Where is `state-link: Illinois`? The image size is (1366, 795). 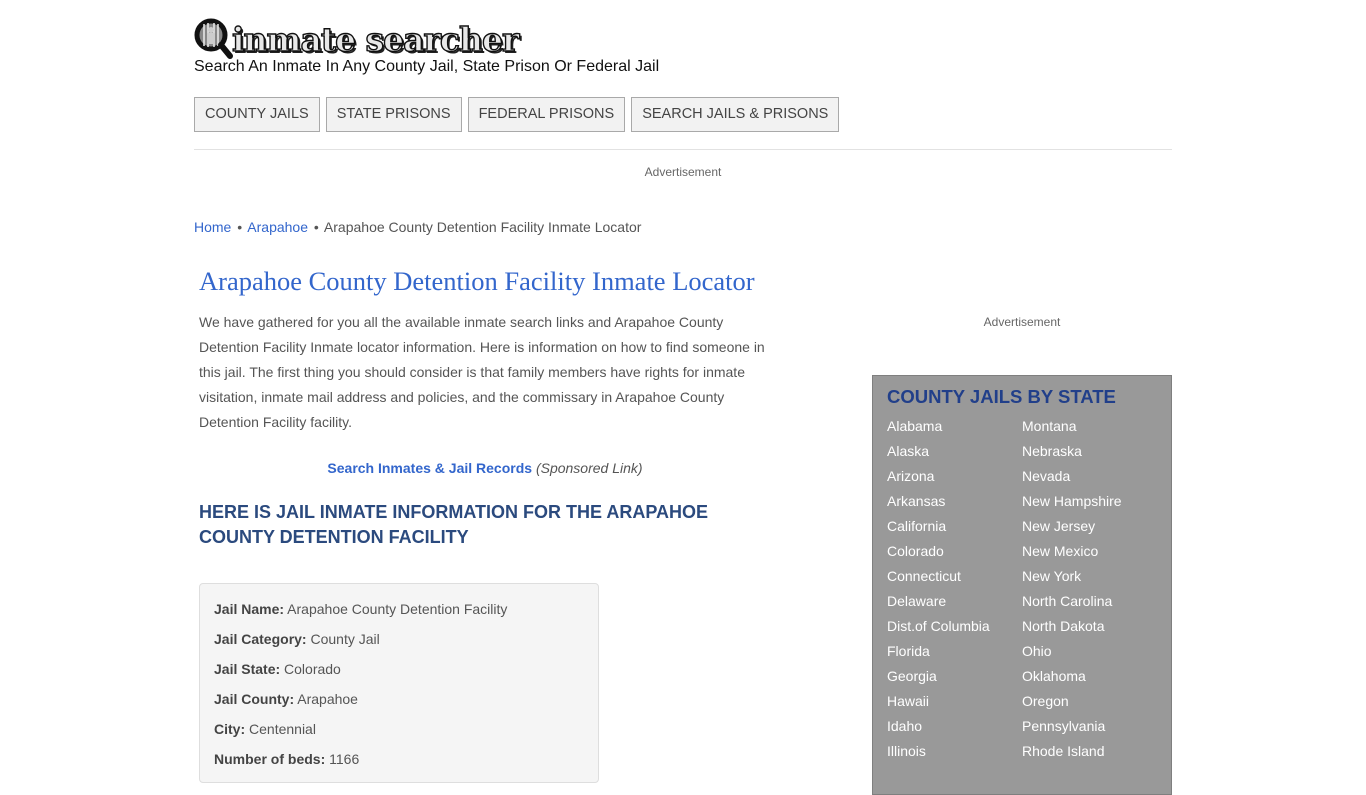
state-link: Illinois is located at coordinates (906, 751).